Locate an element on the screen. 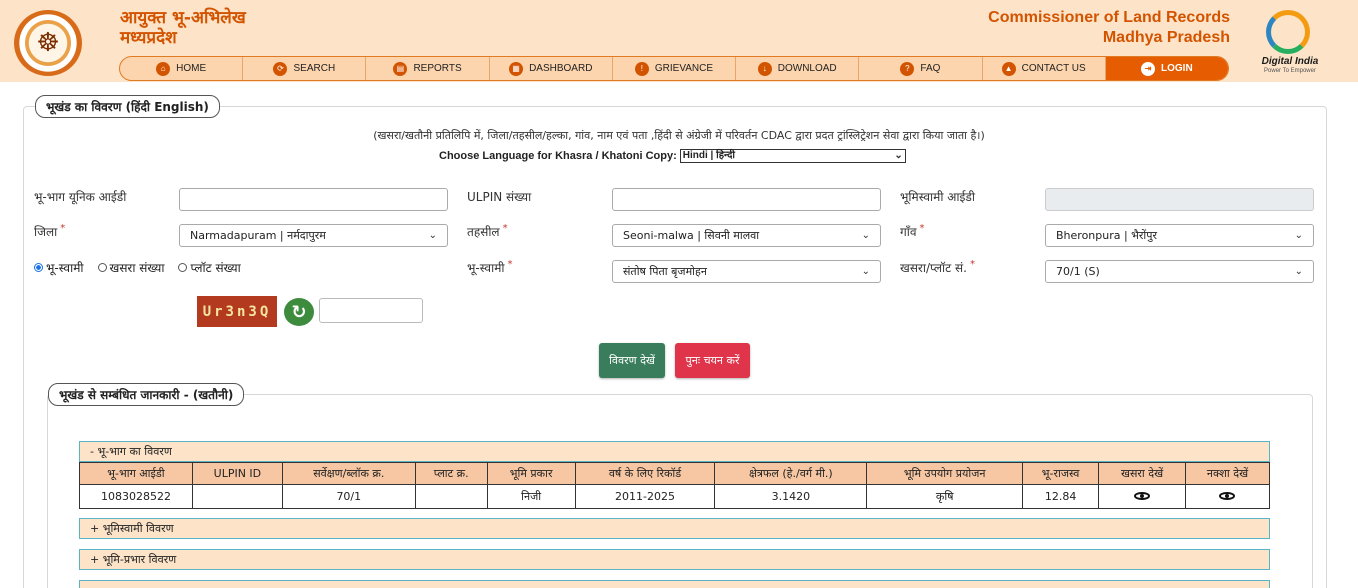 This screenshot has width=1358, height=588. nav-dashboard: ▦ DASHBOARD is located at coordinates (551, 68).